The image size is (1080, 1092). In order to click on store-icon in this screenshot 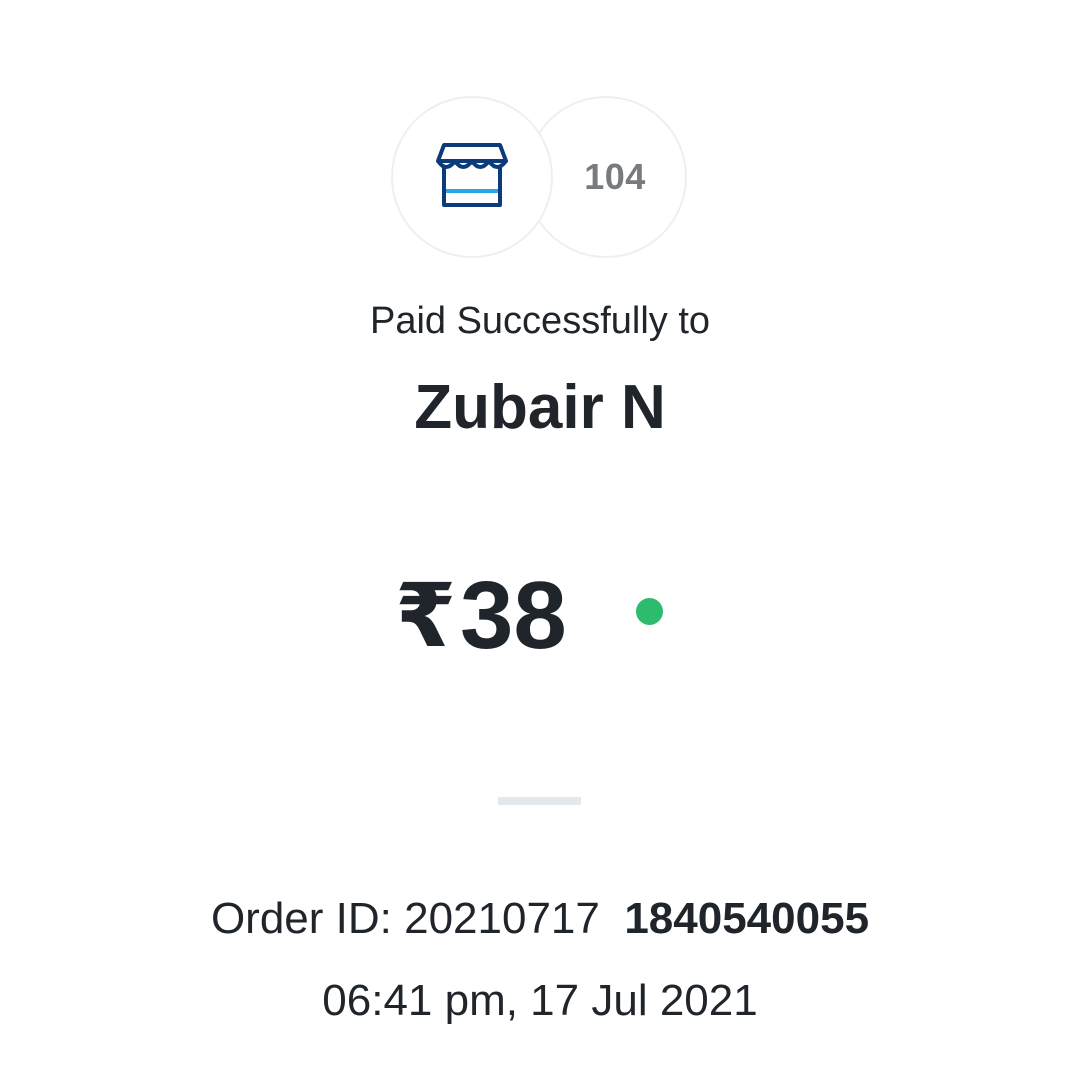, I will do `click(472, 177)`.